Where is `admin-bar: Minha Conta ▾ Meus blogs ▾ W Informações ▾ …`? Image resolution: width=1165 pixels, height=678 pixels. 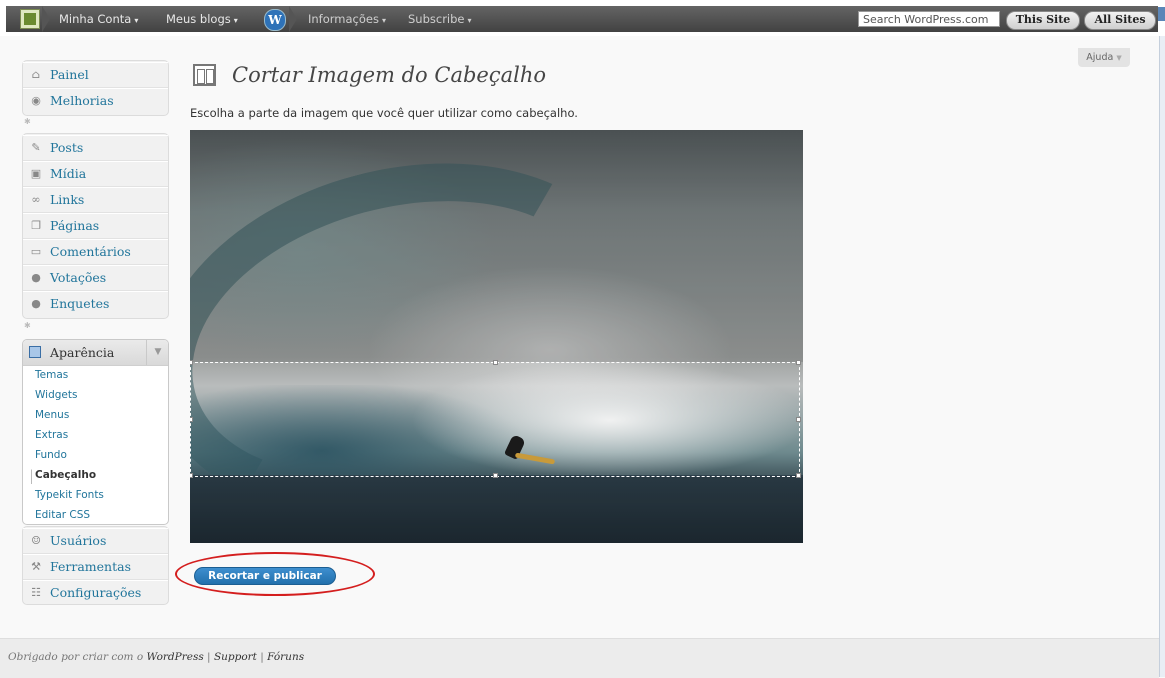 admin-bar: Minha Conta ▾ Meus blogs ▾ W Informações ▾ … is located at coordinates (582, 18).